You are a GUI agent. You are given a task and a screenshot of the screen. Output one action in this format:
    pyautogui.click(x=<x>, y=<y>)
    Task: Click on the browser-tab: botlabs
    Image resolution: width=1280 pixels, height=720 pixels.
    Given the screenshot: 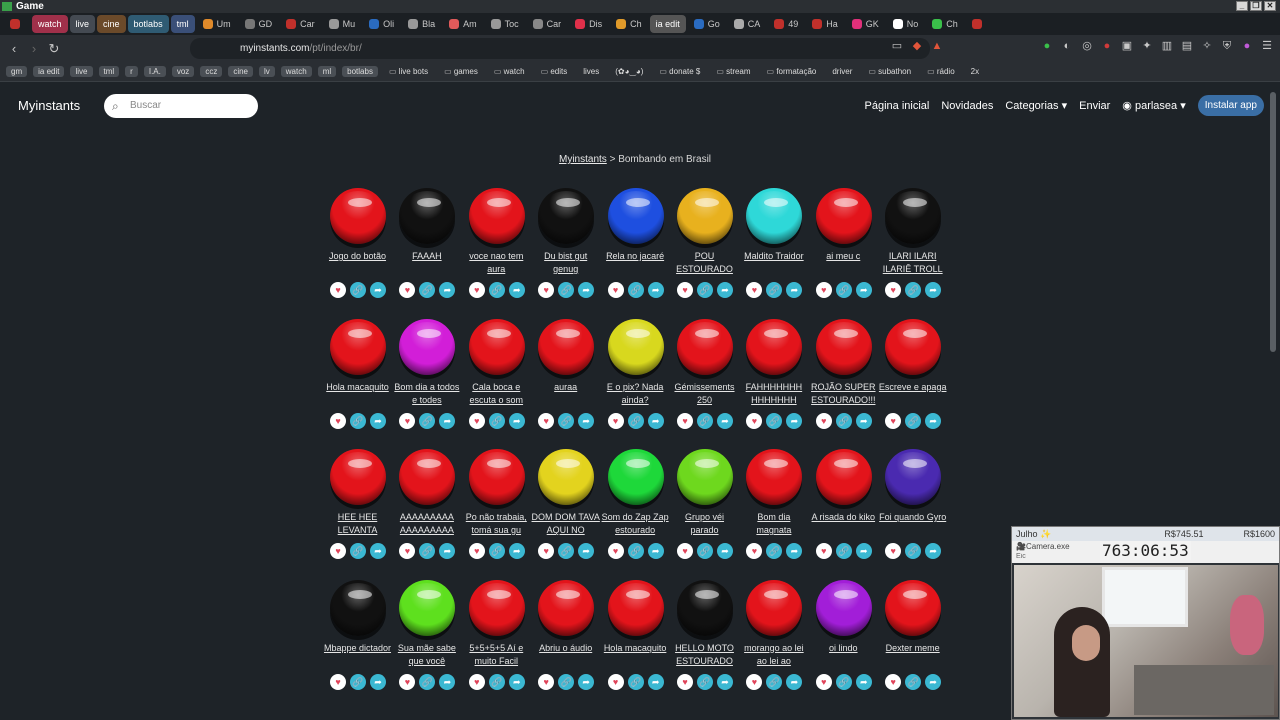 What is the action you would take?
    pyautogui.click(x=148, y=24)
    